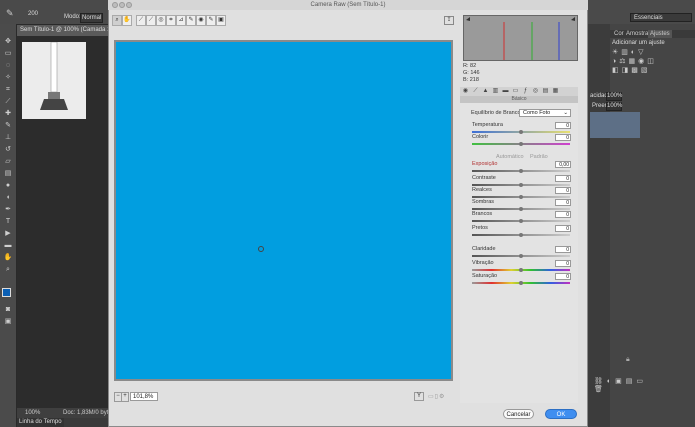  I want to click on preview-options-icons: ▭▯⚙, so click(436, 396).